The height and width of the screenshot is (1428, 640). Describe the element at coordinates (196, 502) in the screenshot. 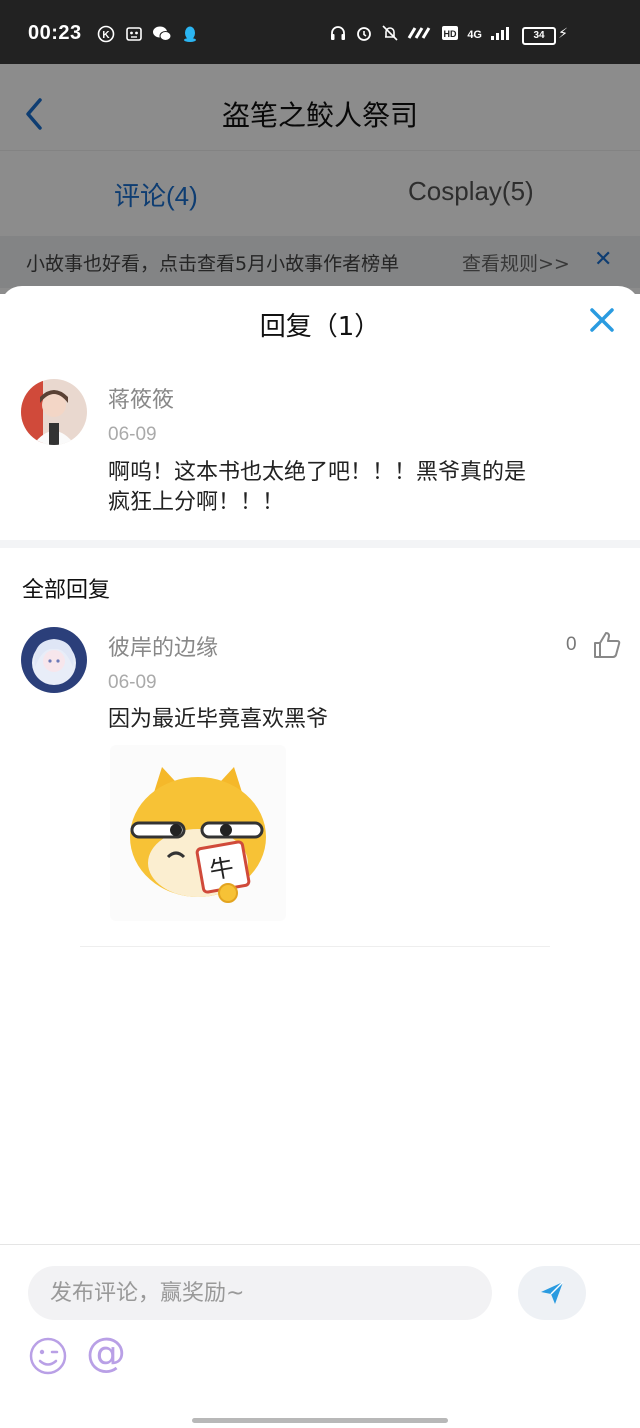

I see `comment-text-line2: 疯狂上分啊！！！` at that location.